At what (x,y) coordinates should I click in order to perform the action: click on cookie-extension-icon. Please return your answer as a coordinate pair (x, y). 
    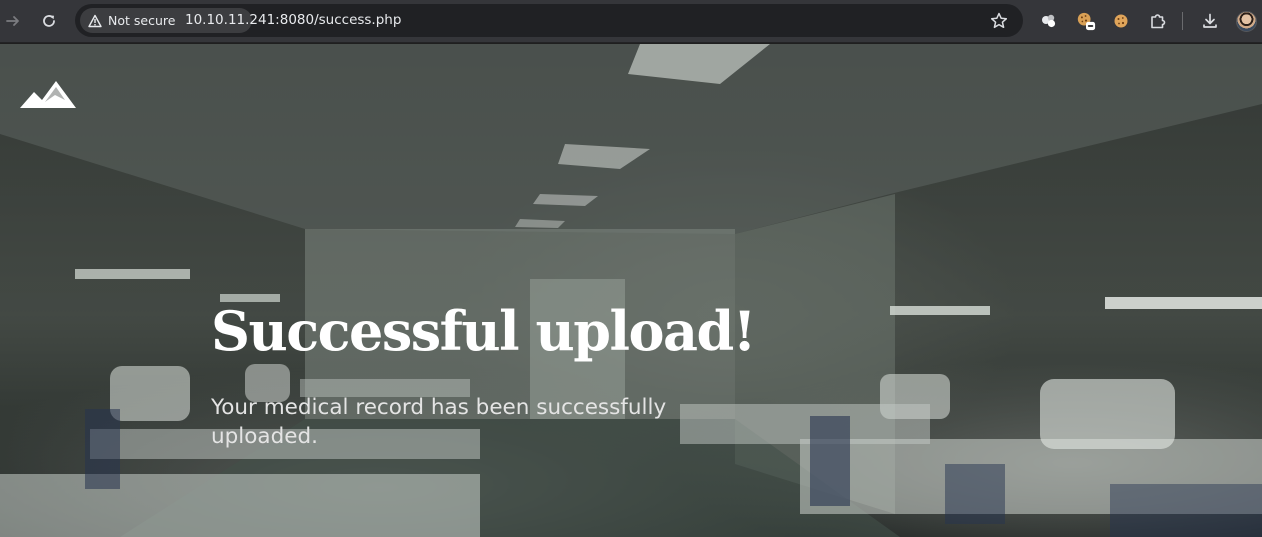
    Looking at the image, I should click on (1086, 21).